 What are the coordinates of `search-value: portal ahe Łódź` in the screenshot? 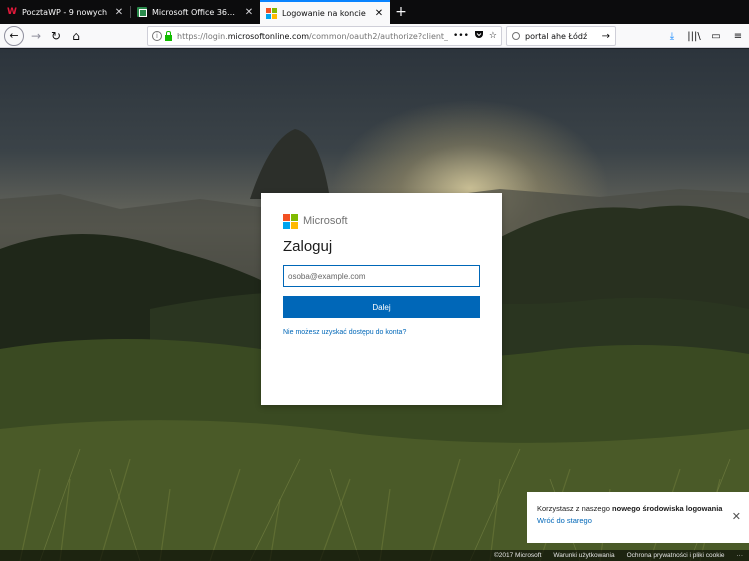 It's located at (556, 36).